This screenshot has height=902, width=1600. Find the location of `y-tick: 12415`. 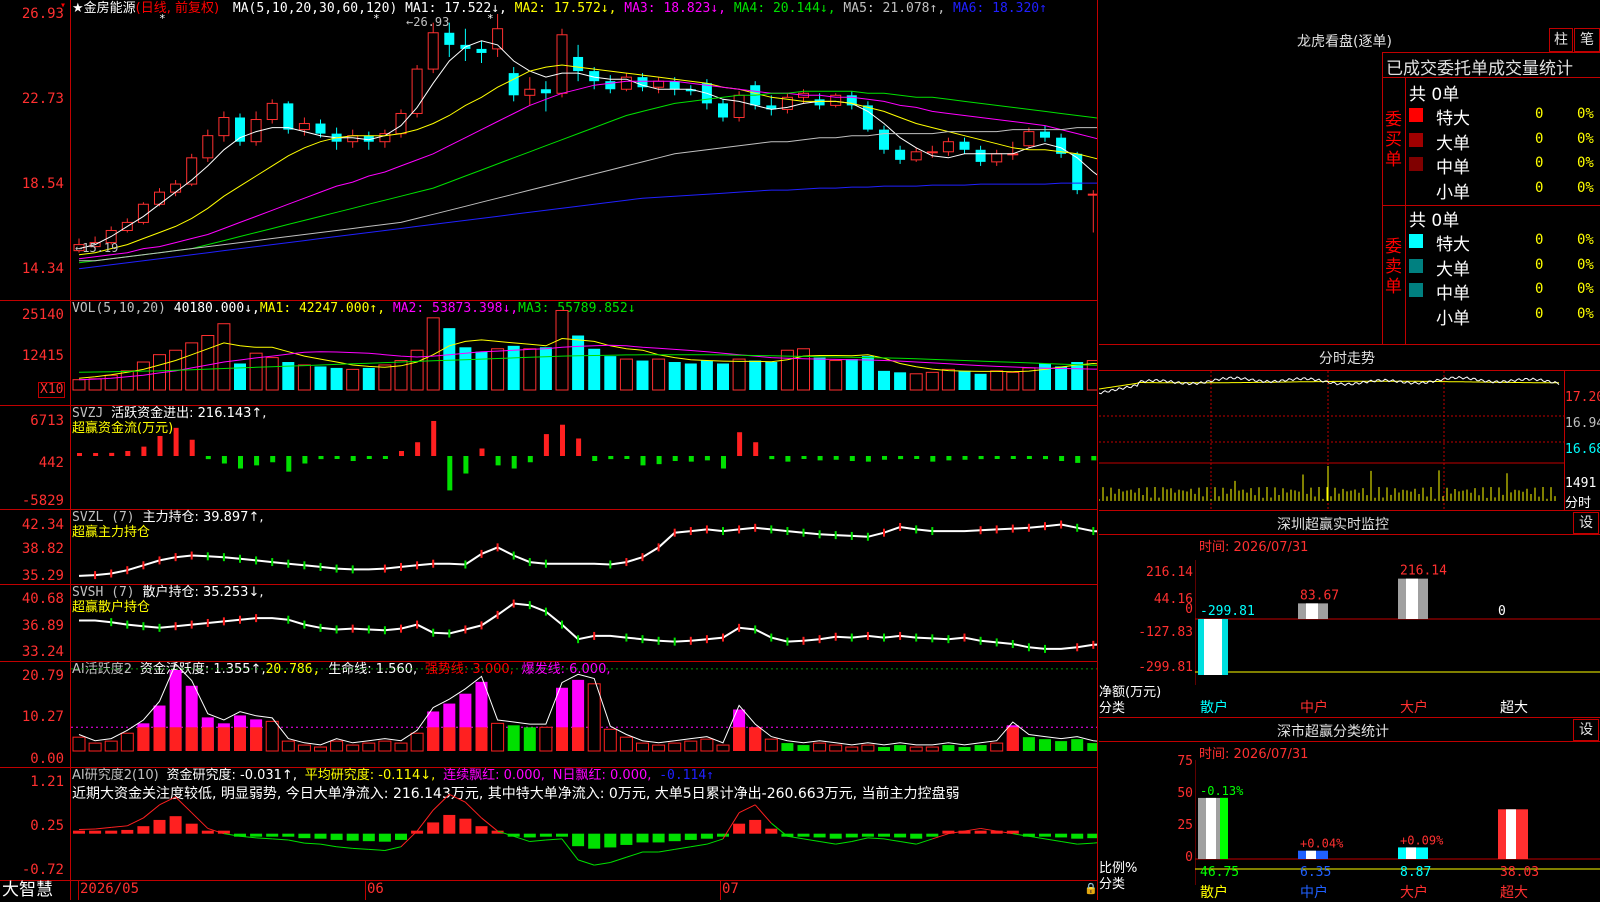

y-tick: 12415 is located at coordinates (42, 356).